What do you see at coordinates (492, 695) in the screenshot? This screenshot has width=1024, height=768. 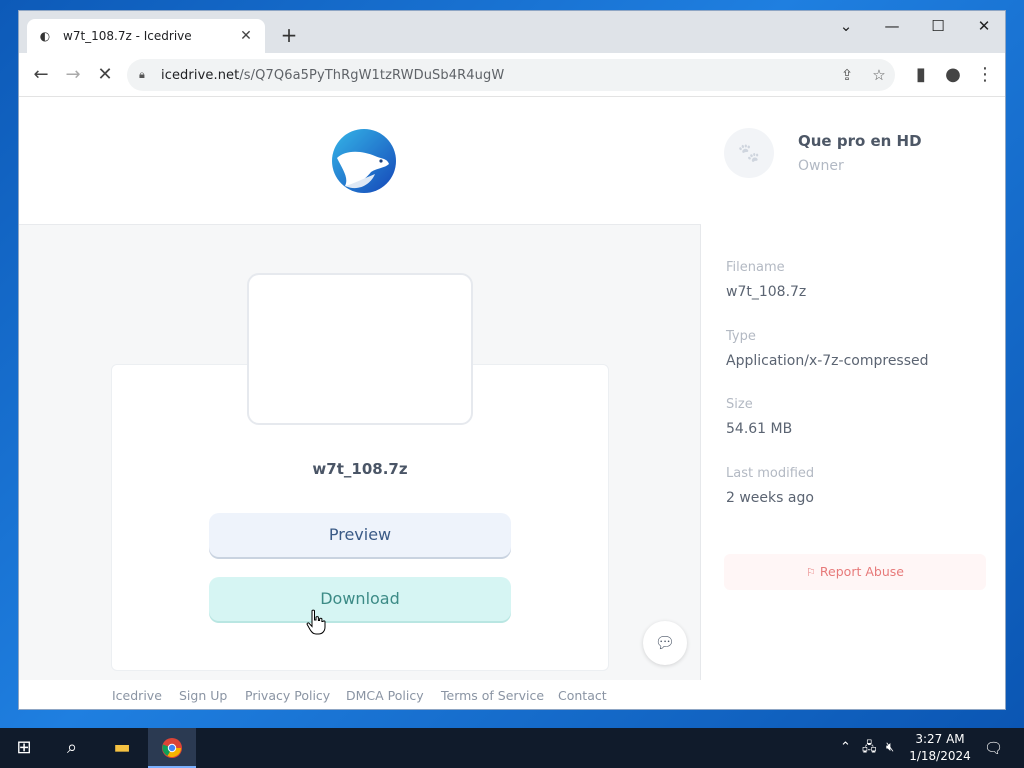 I see `footer-link-terms: Terms of Service` at bounding box center [492, 695].